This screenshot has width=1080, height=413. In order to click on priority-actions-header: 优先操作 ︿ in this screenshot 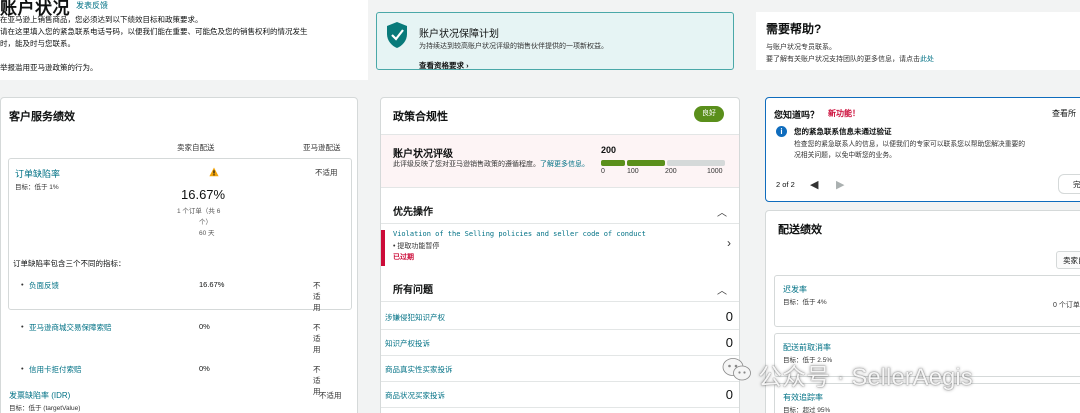, I will do `click(560, 209)`.